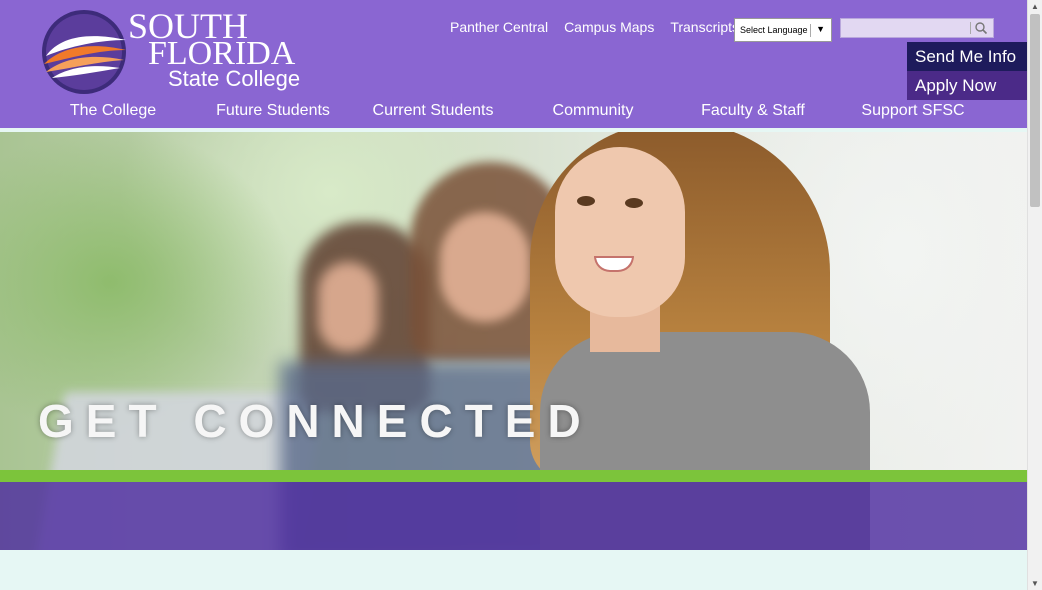 The image size is (1042, 590). I want to click on nav-future-students: Future Students, so click(273, 111).